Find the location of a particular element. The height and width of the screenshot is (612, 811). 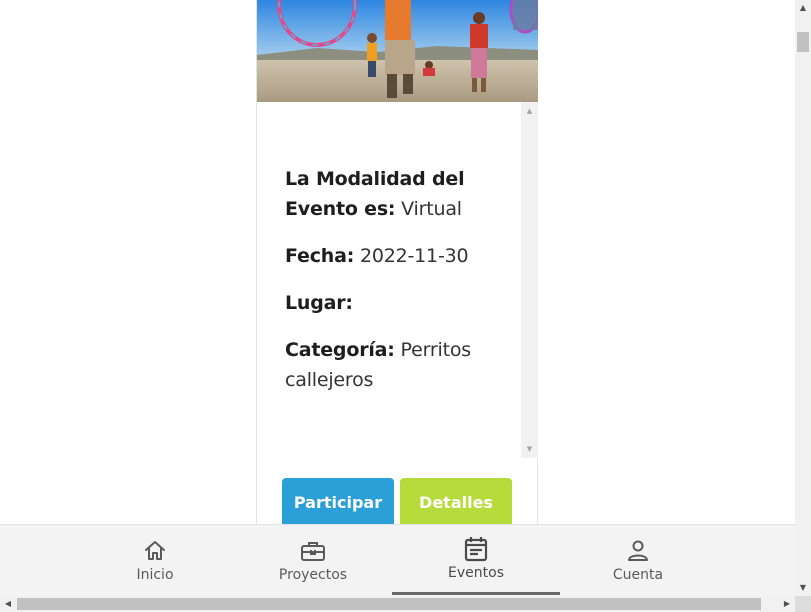

scrollbar-corner is located at coordinates (803, 604).